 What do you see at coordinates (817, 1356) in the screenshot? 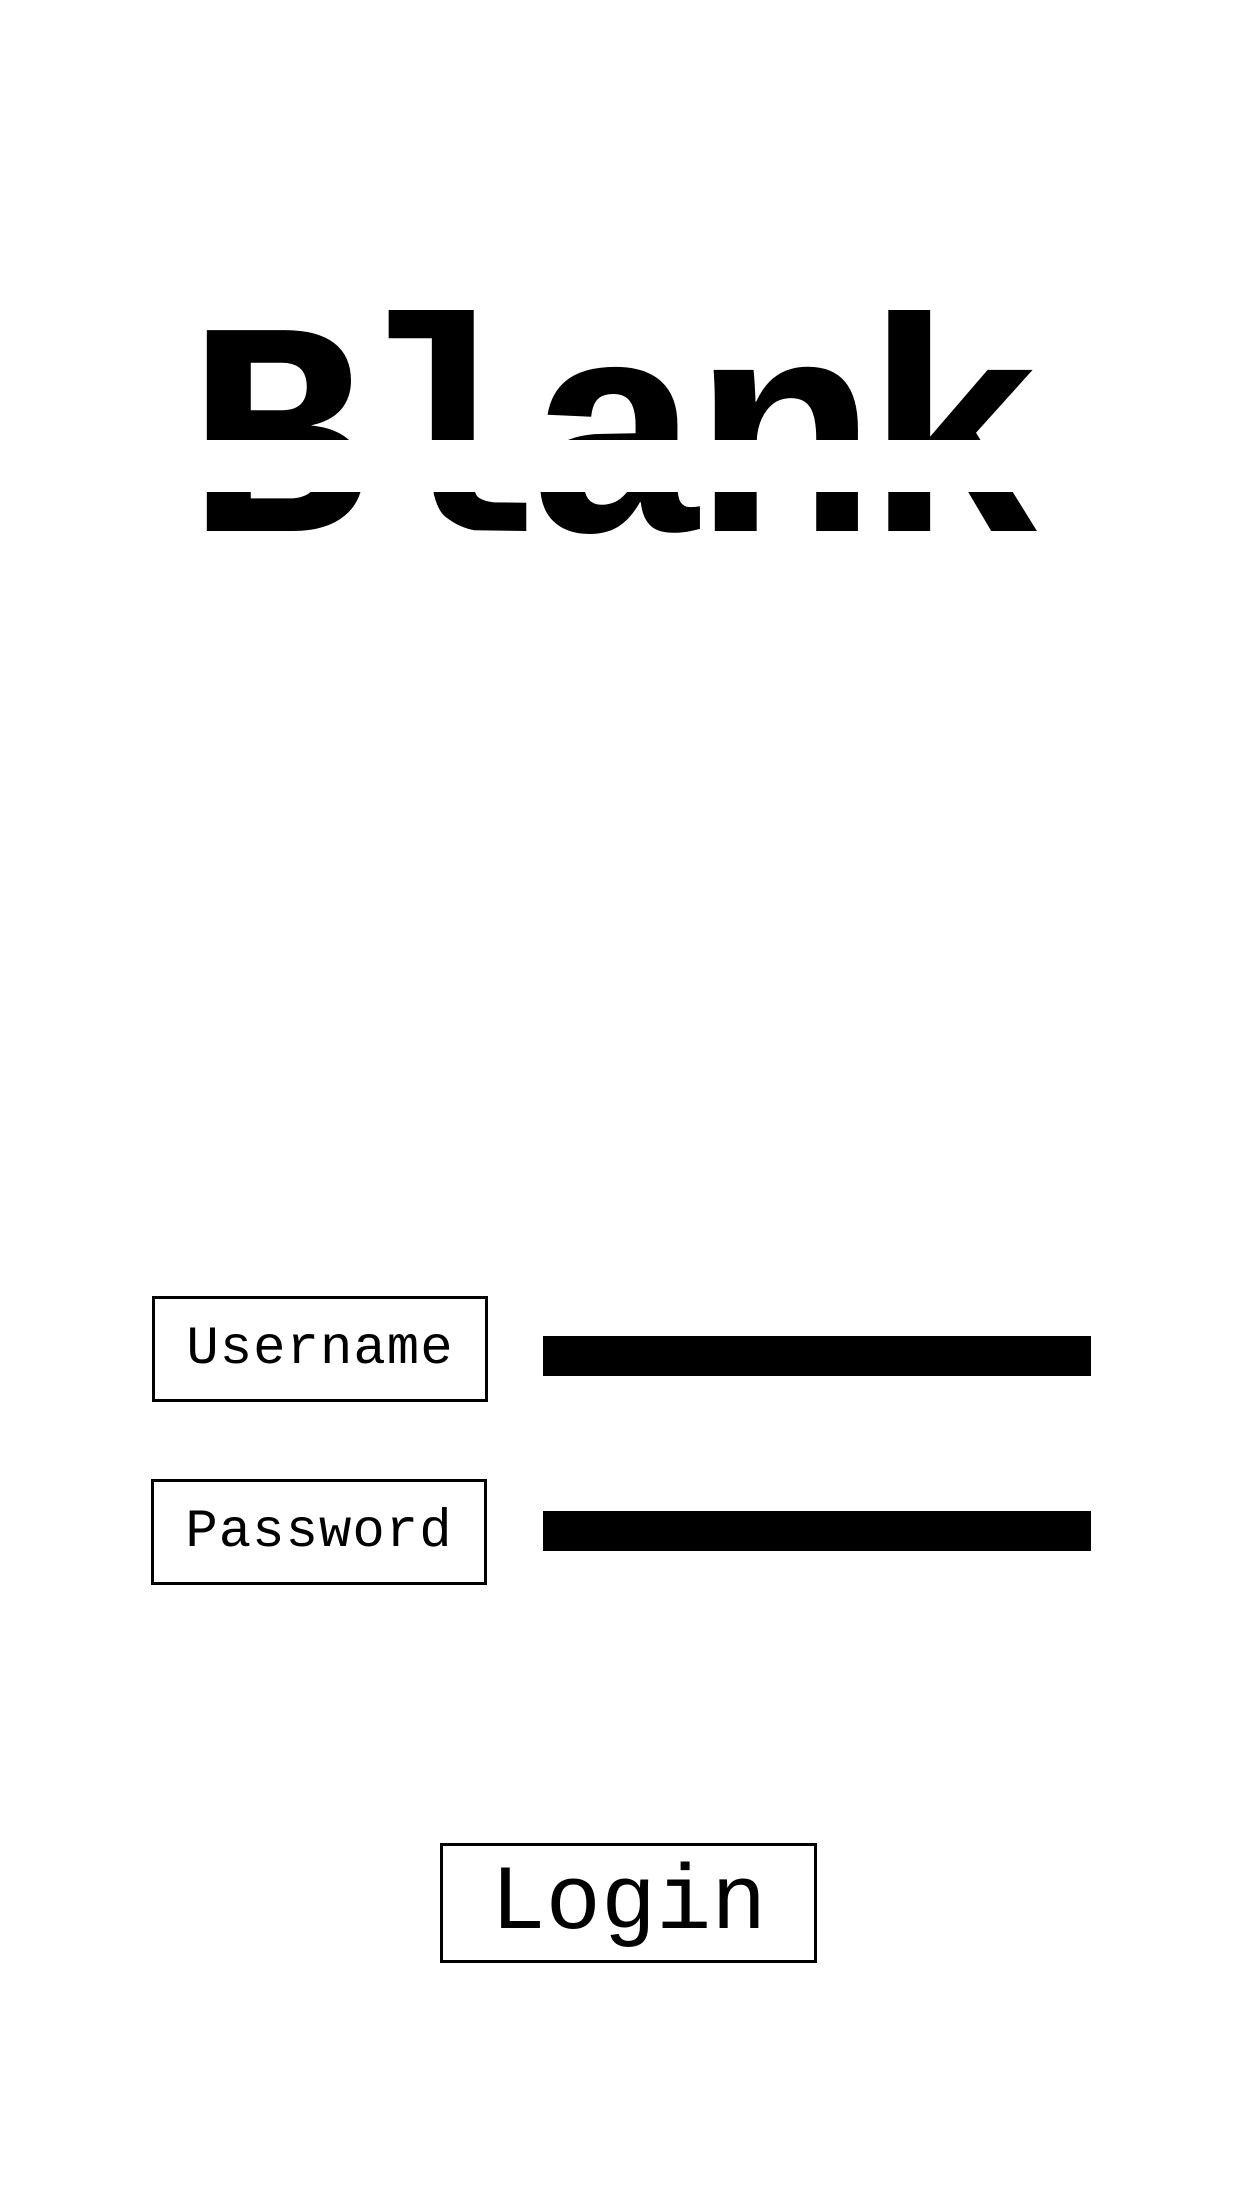
I see `username-input` at bounding box center [817, 1356].